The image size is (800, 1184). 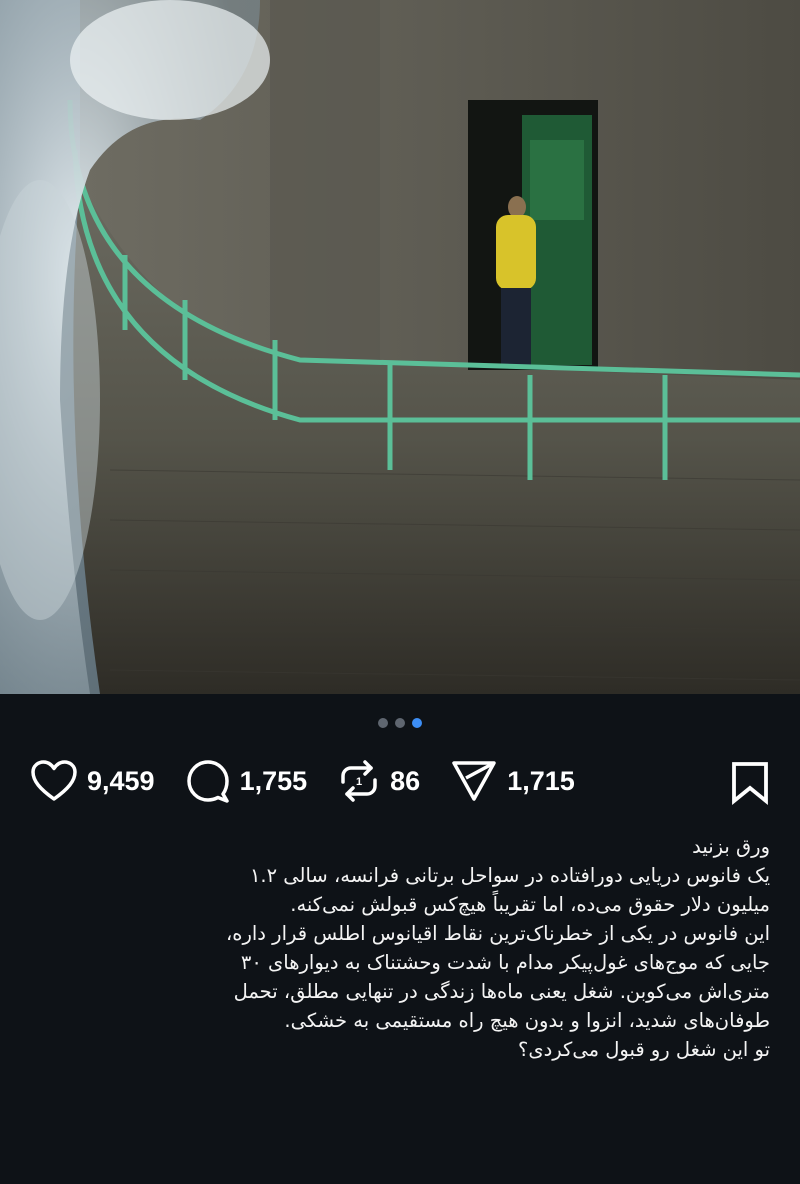 What do you see at coordinates (273, 780) in the screenshot?
I see `comment-count: 1,755` at bounding box center [273, 780].